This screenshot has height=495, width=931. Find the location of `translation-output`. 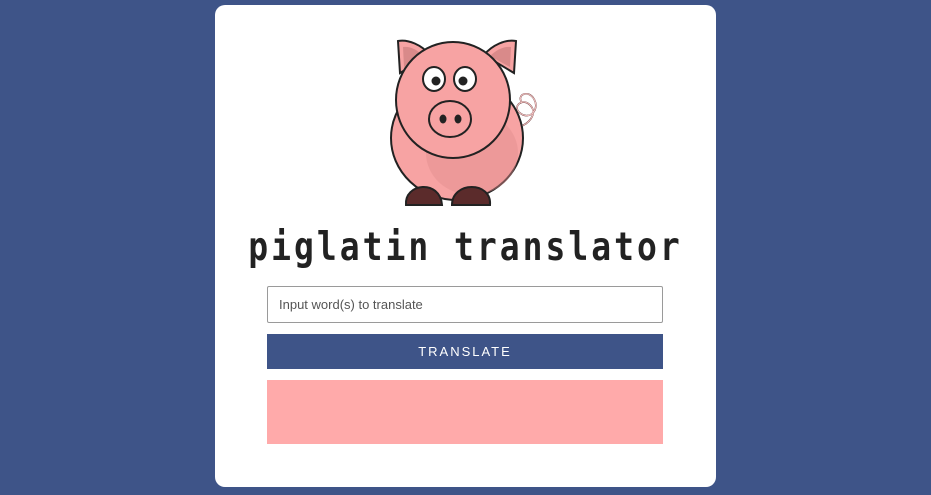

translation-output is located at coordinates (465, 412).